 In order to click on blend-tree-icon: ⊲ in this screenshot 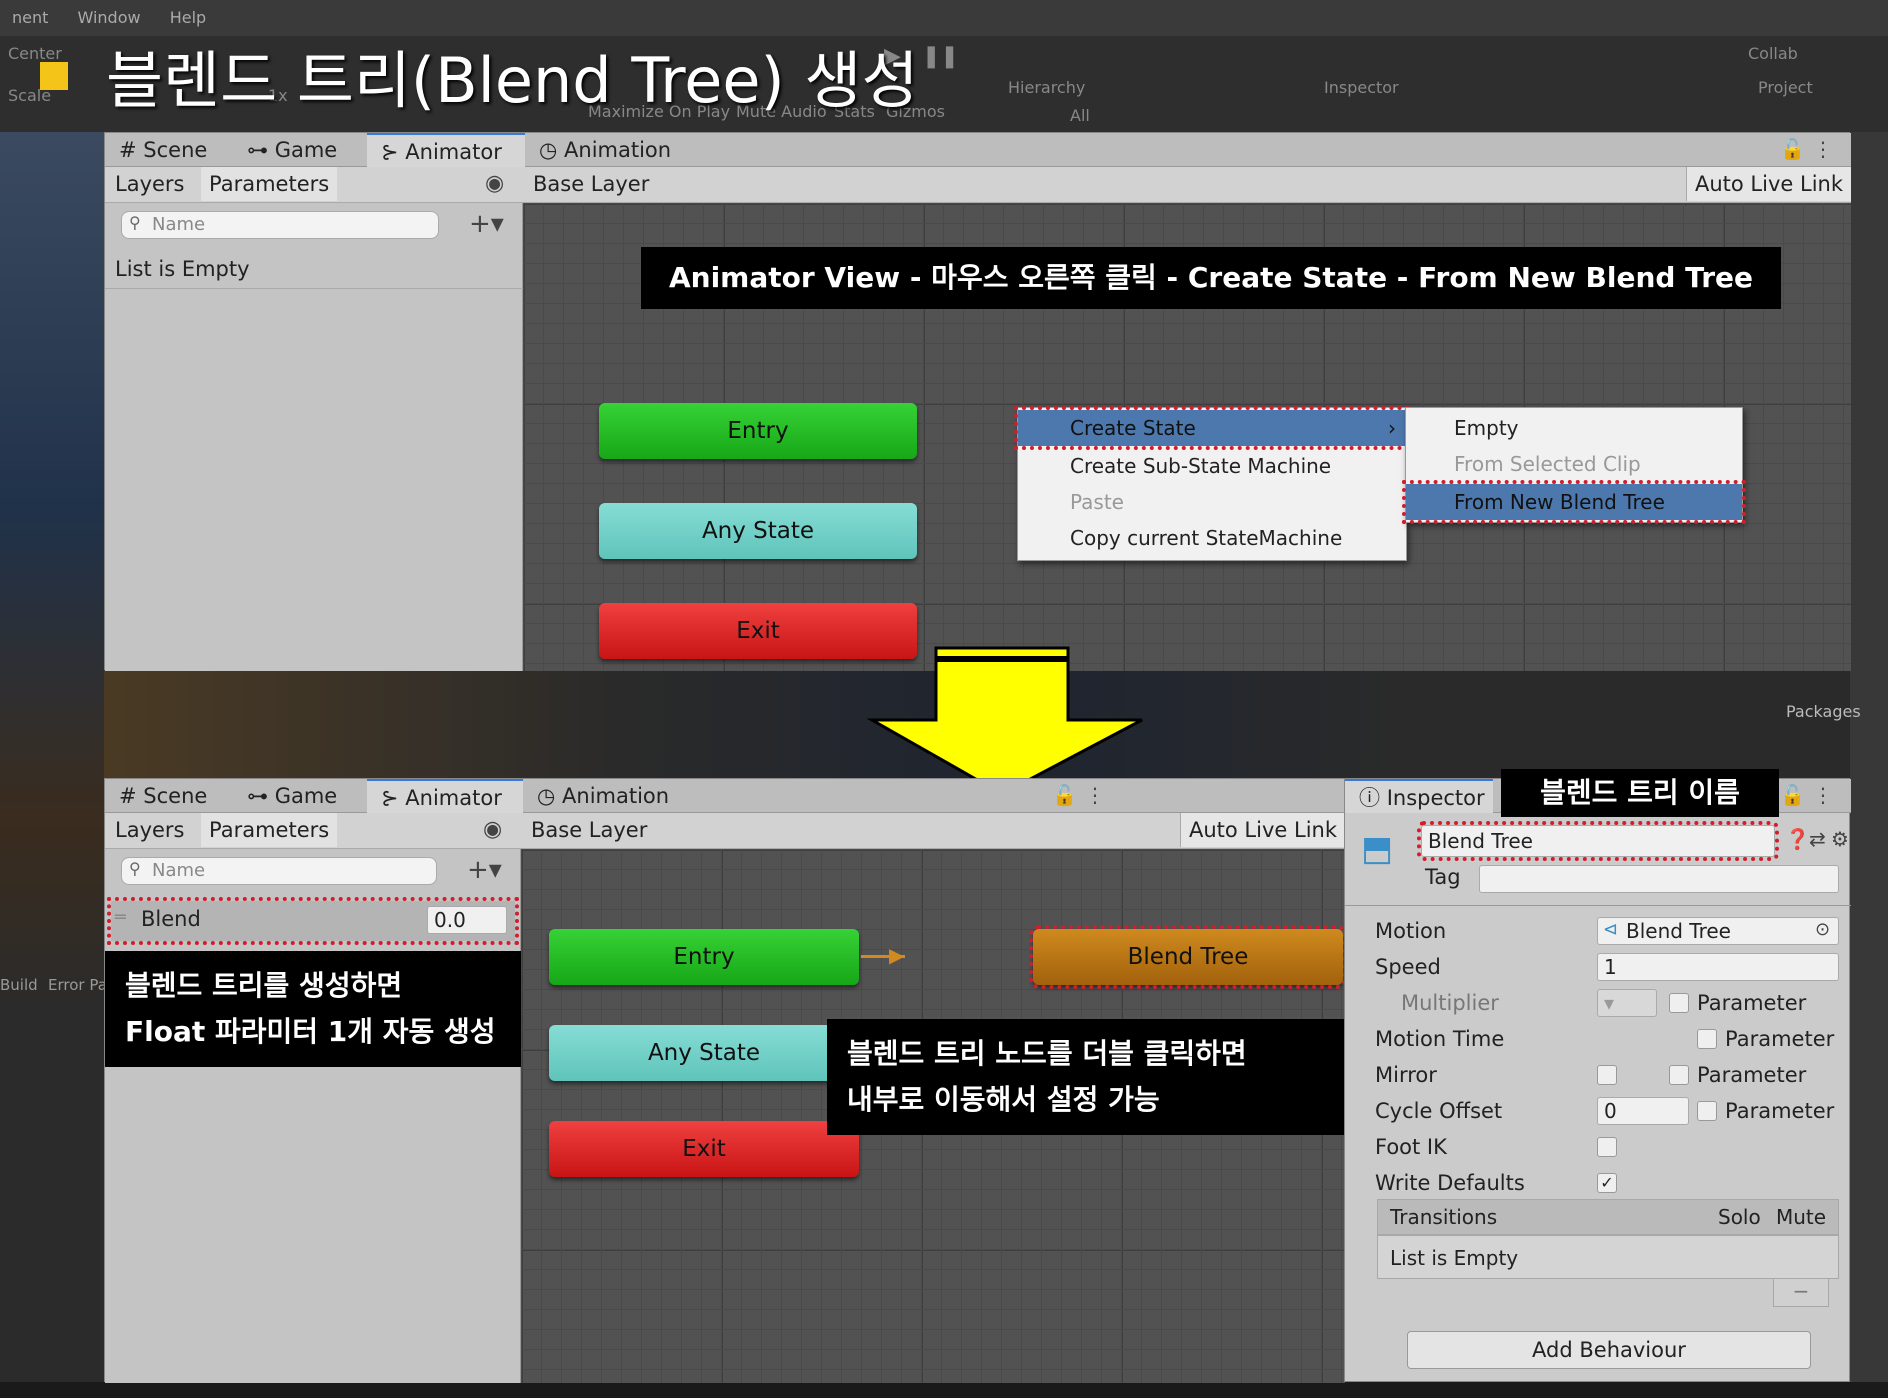, I will do `click(1611, 929)`.